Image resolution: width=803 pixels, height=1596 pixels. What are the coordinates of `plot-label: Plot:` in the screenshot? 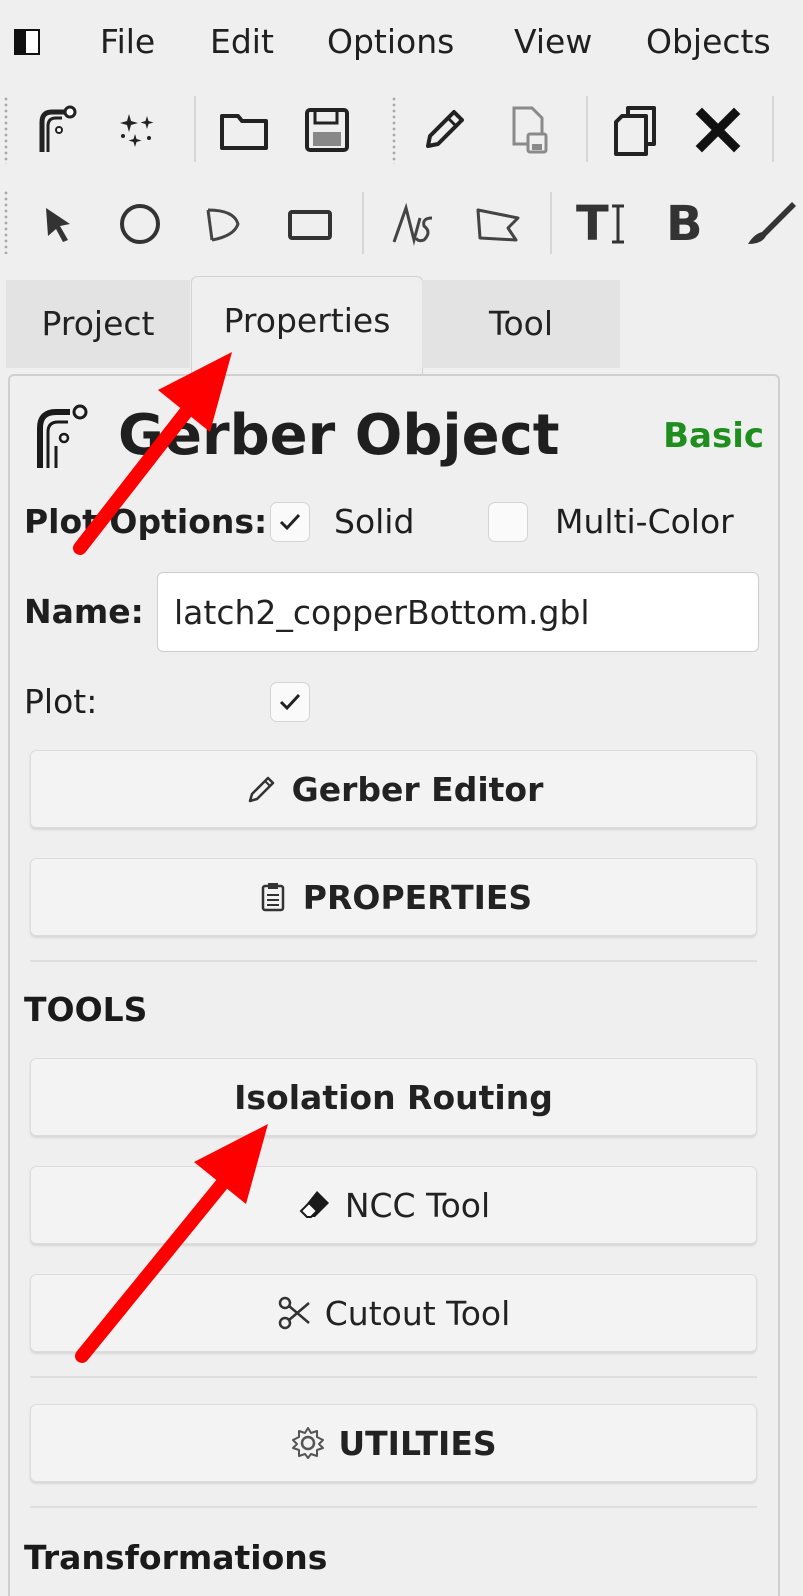 It's located at (61, 701).